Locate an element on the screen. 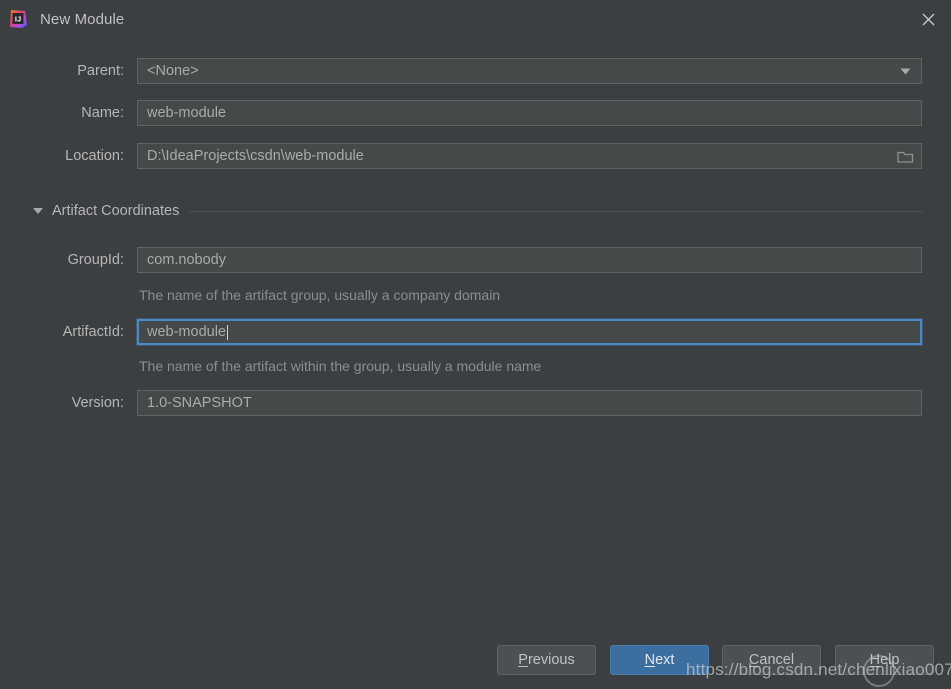 This screenshot has height=689, width=951. help-button-label: Help is located at coordinates (885, 660).